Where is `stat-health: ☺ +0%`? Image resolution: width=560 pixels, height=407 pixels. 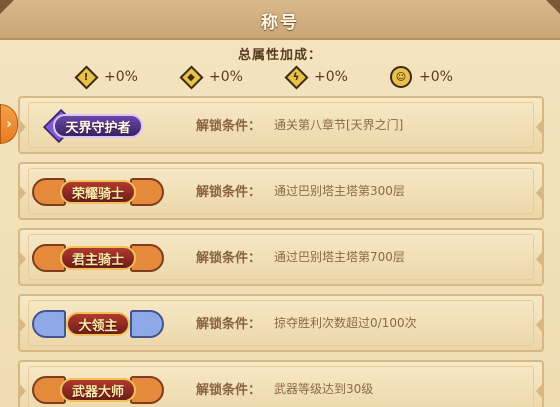 stat-health: ☺ +0% is located at coordinates (441, 77).